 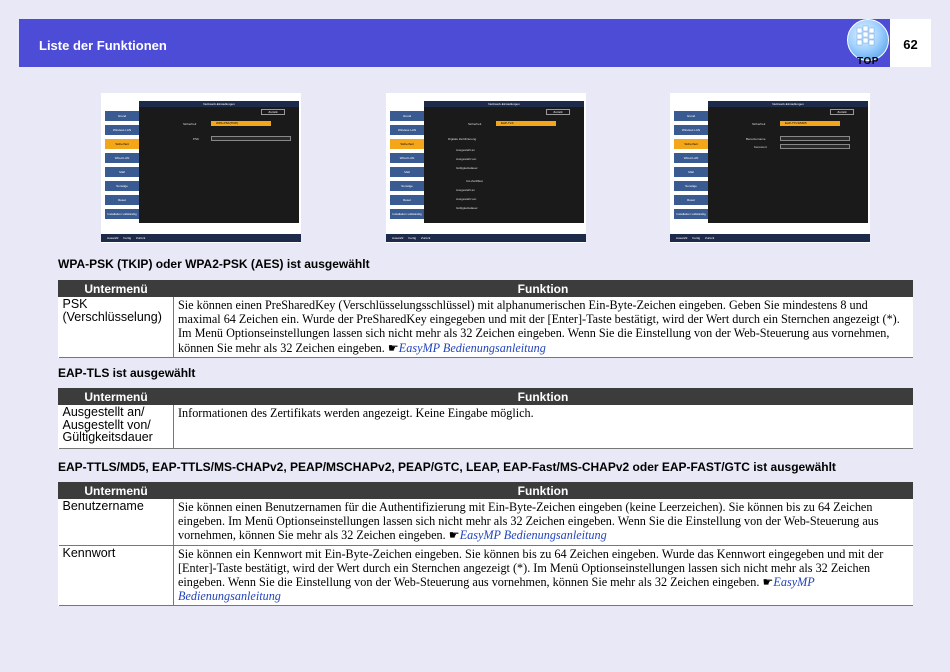 I want to click on top-button-label: TOP, so click(x=868, y=61).